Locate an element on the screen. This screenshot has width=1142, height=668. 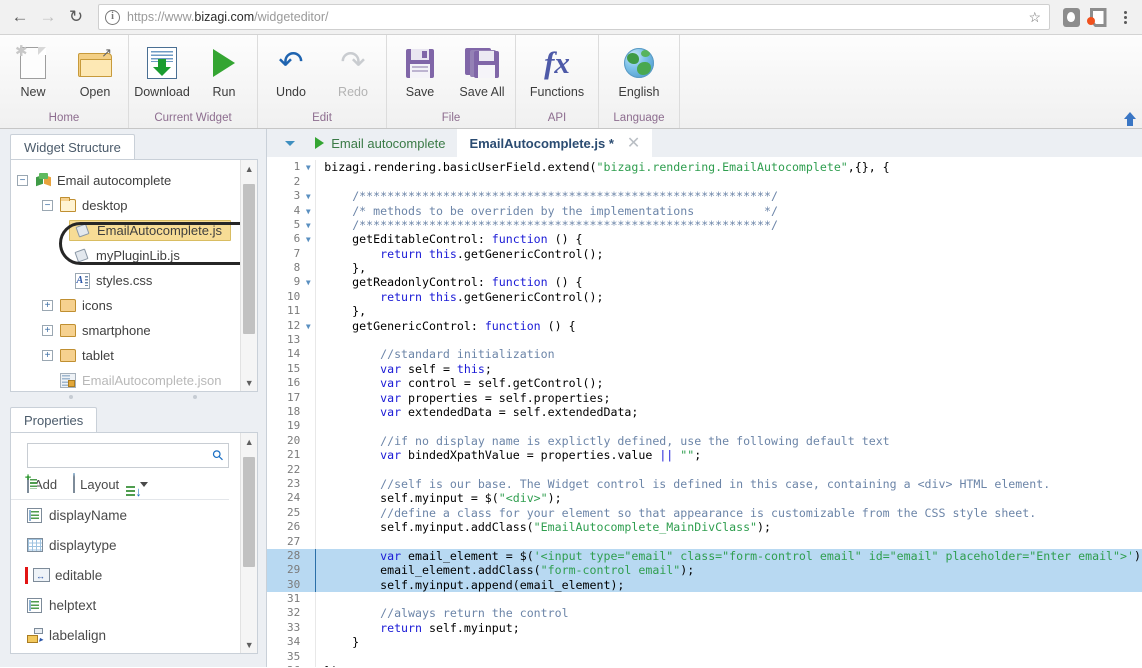
tree-item-styles-css: A styles.css is located at coordinates (137, 280).